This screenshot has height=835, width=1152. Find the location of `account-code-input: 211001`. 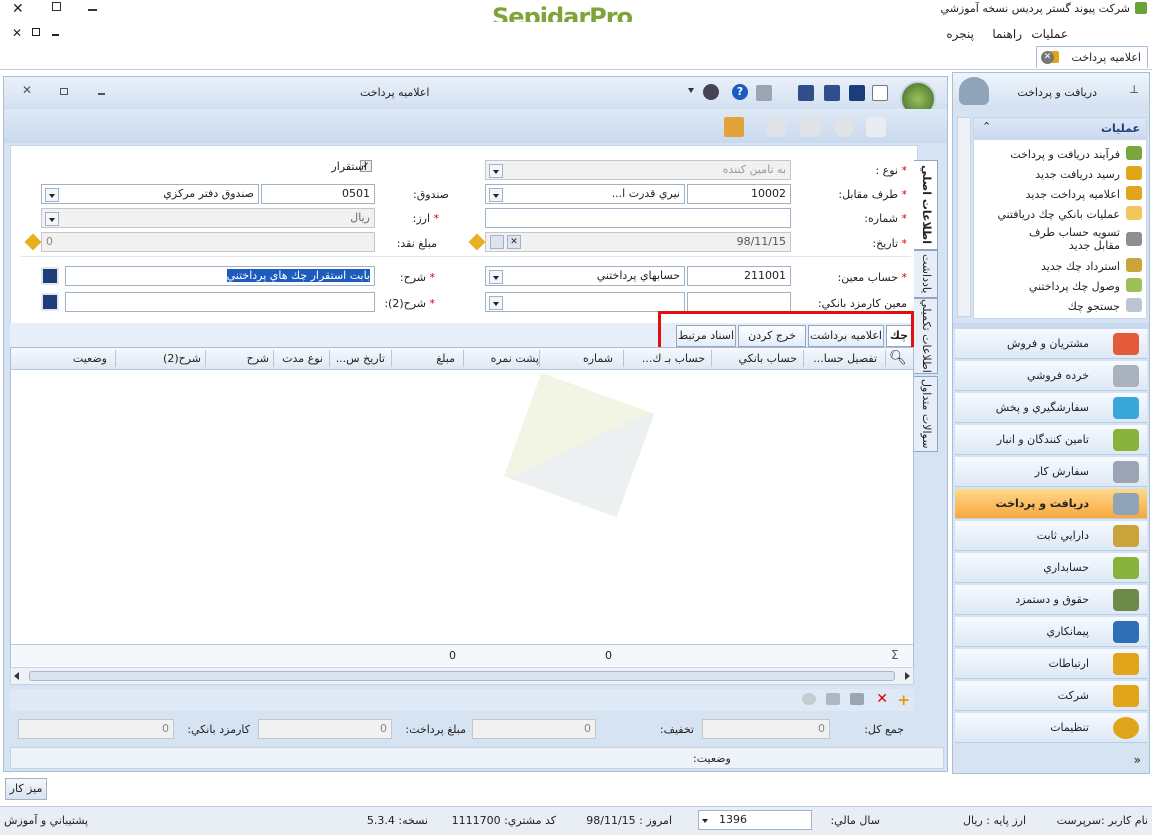

account-code-input: 211001 is located at coordinates (739, 276).